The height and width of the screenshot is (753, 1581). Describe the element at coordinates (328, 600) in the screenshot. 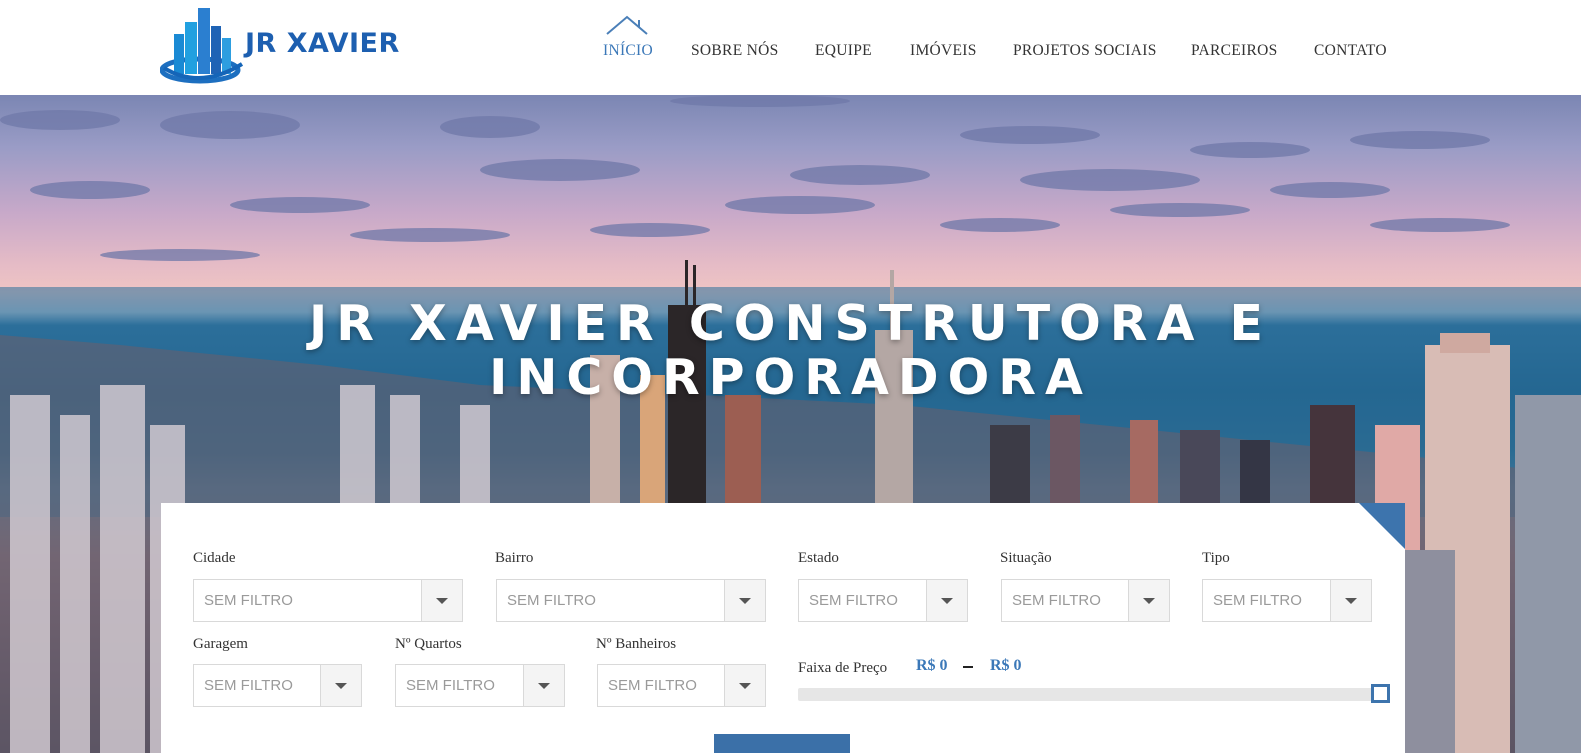

I see `select-cidade: SEM FILTRO` at that location.